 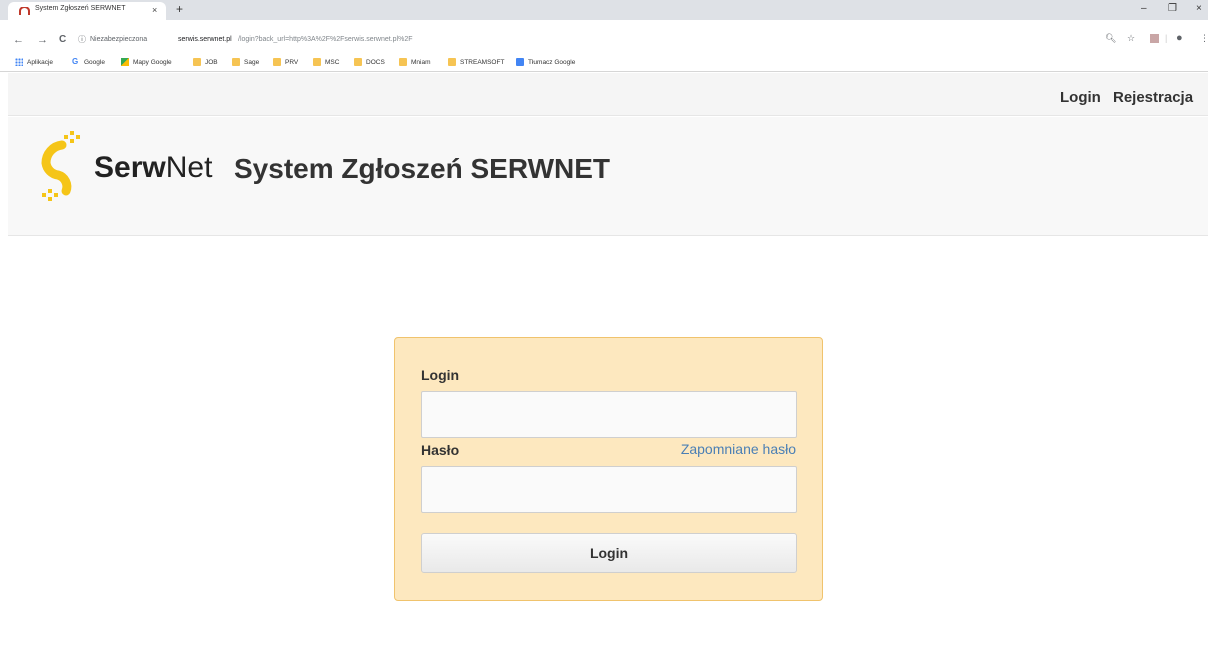 I want to click on bookmark-label: Sage, so click(x=252, y=62).